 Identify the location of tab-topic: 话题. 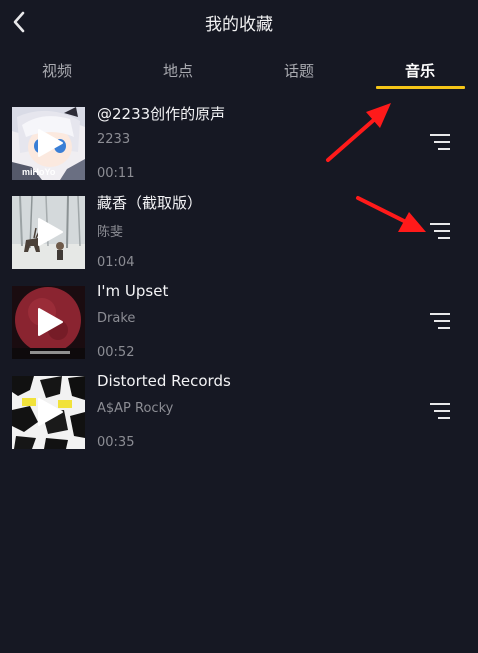
(299, 70).